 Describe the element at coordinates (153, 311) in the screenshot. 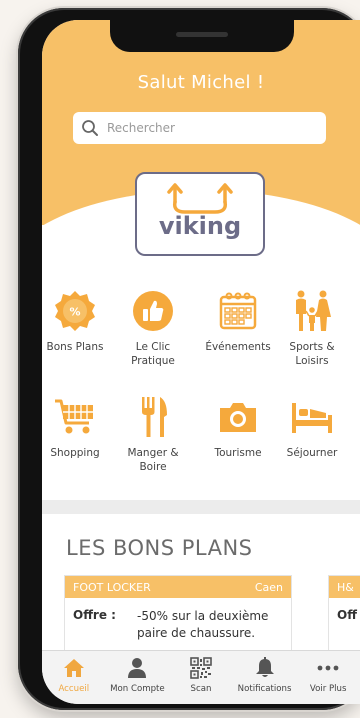

I see `thumbs-up-icon` at that location.